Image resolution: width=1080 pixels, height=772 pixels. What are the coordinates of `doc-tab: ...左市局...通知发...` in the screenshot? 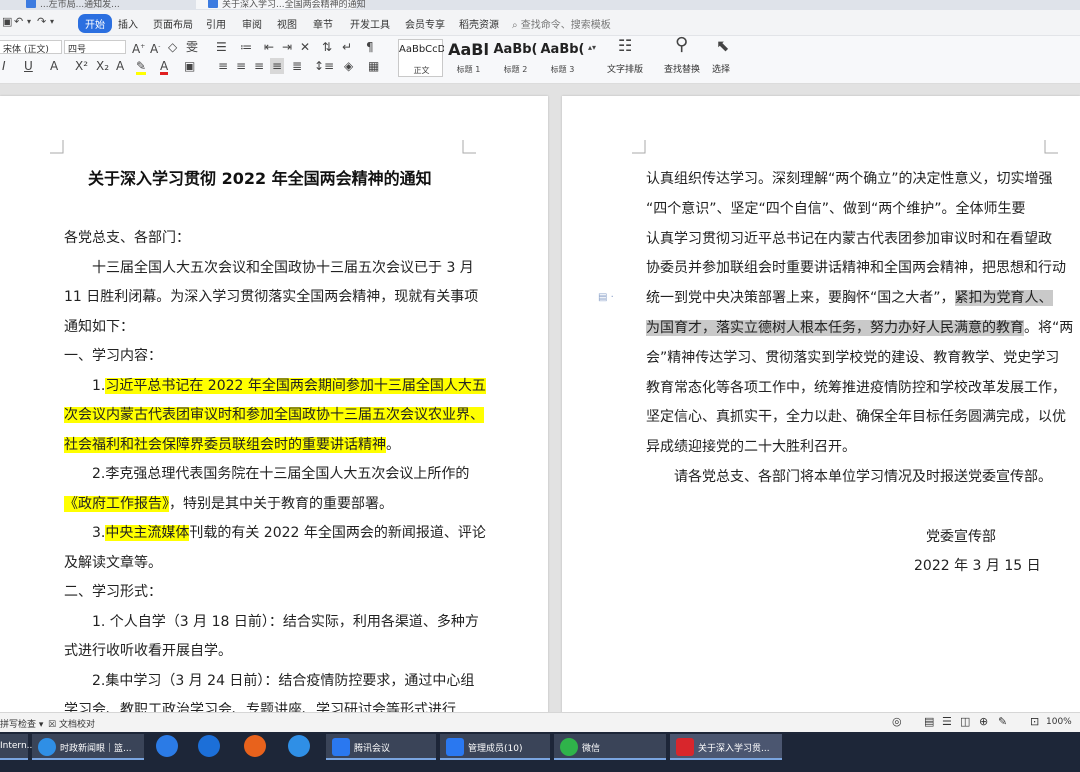 It's located at (99, 5).